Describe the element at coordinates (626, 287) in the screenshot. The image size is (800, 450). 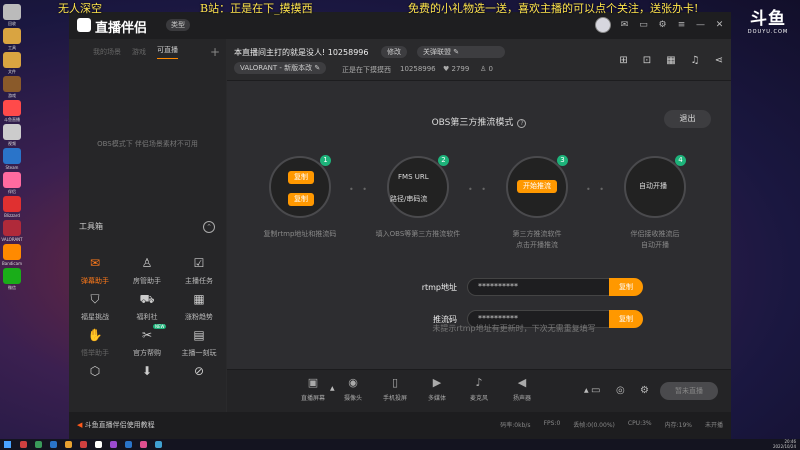
I see `copy-rtmp-button: 复制` at that location.